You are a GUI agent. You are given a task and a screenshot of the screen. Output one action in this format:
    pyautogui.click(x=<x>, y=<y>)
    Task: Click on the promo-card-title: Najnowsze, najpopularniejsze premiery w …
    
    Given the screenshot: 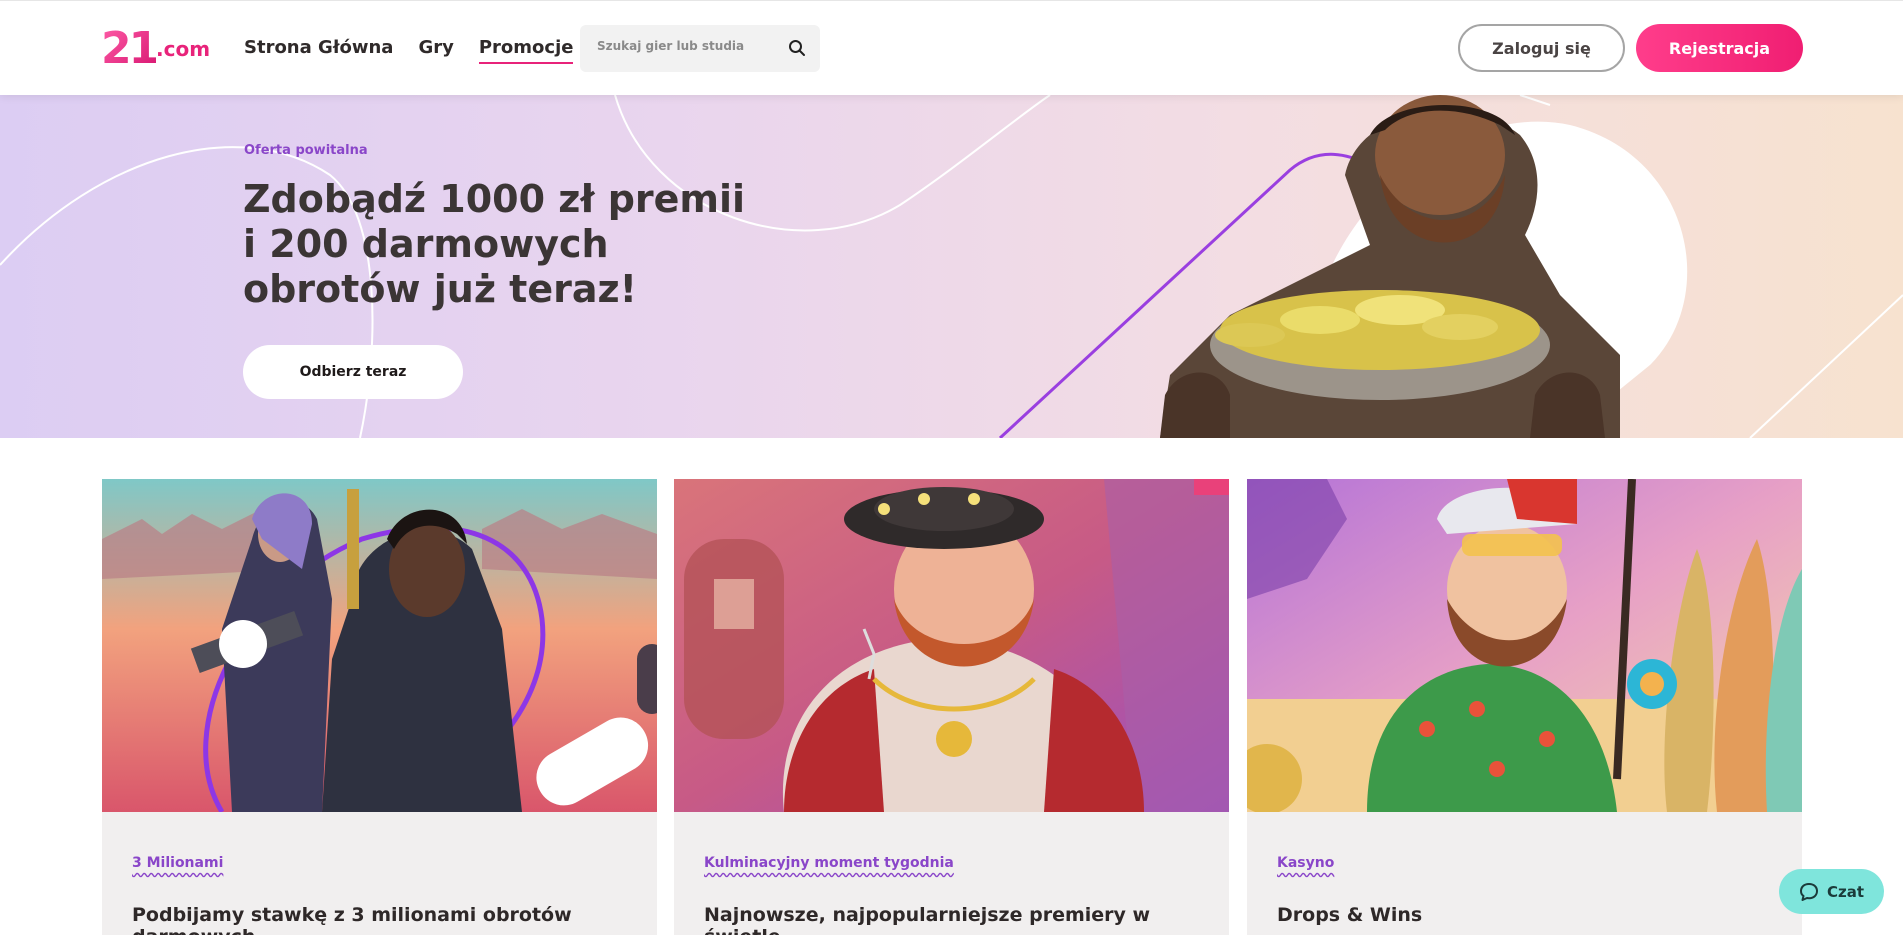 What is the action you would take?
    pyautogui.click(x=954, y=919)
    